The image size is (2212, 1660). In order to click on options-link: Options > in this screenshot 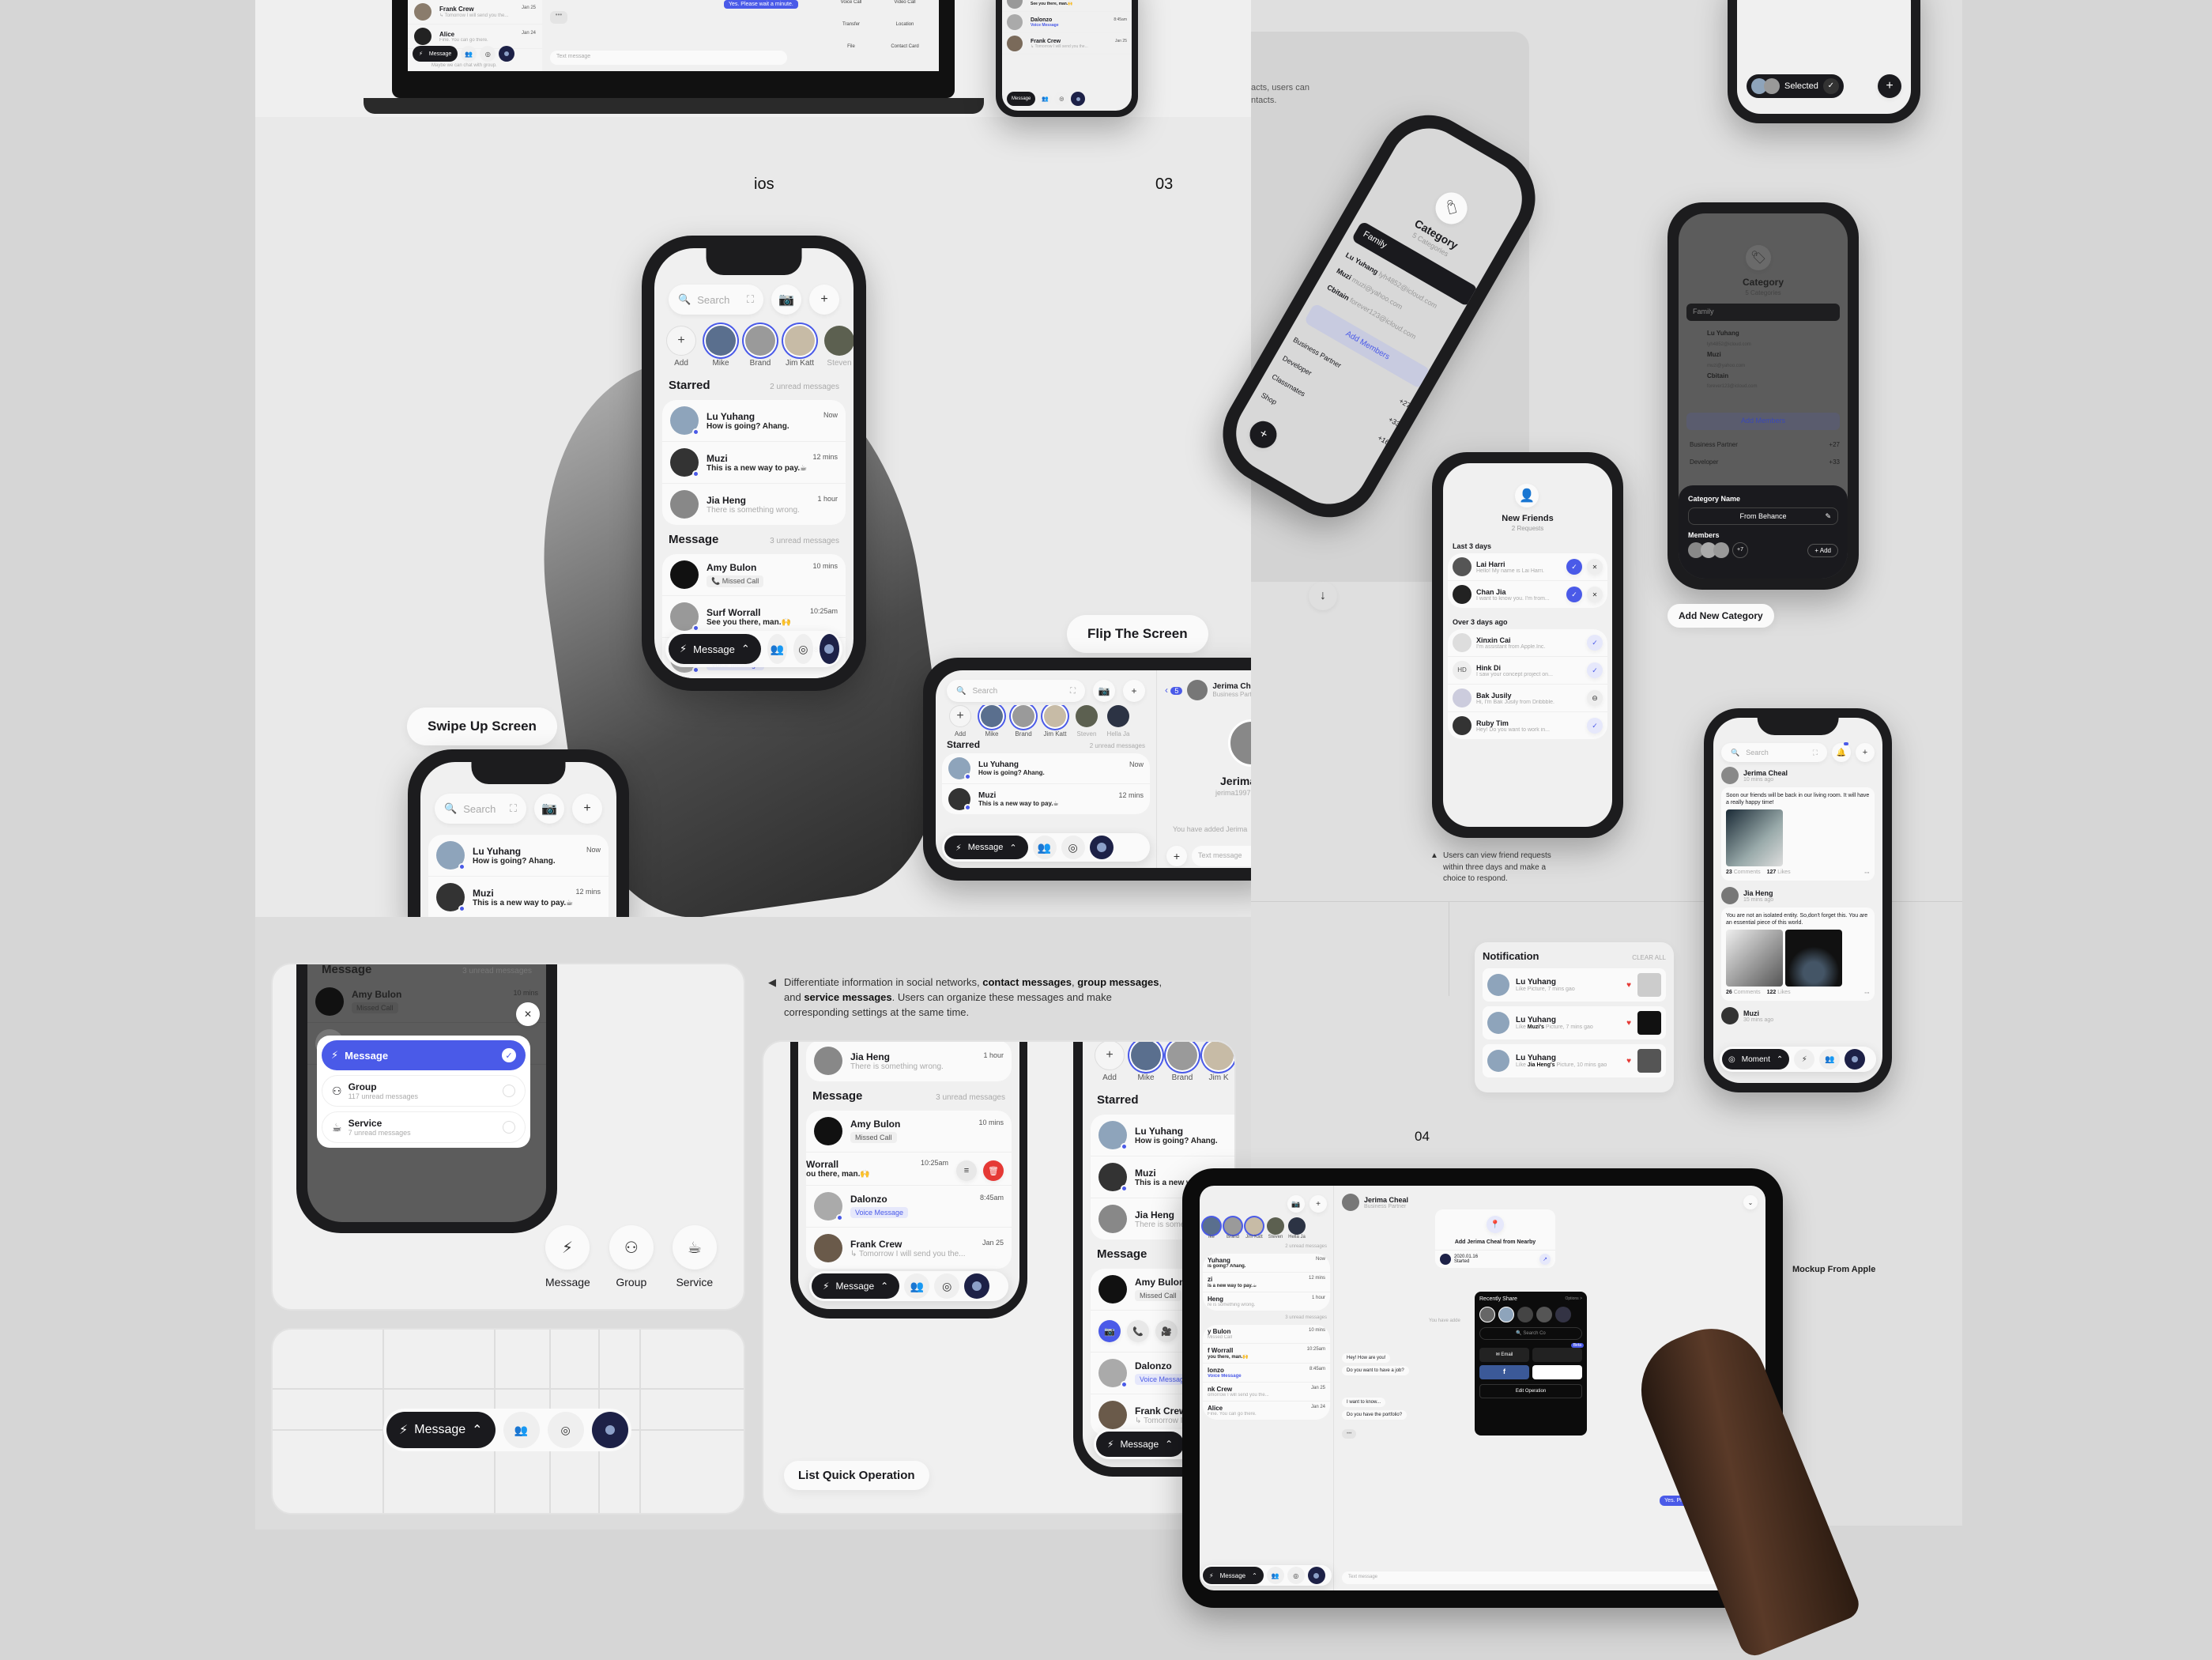, I will do `click(1573, 1299)`.